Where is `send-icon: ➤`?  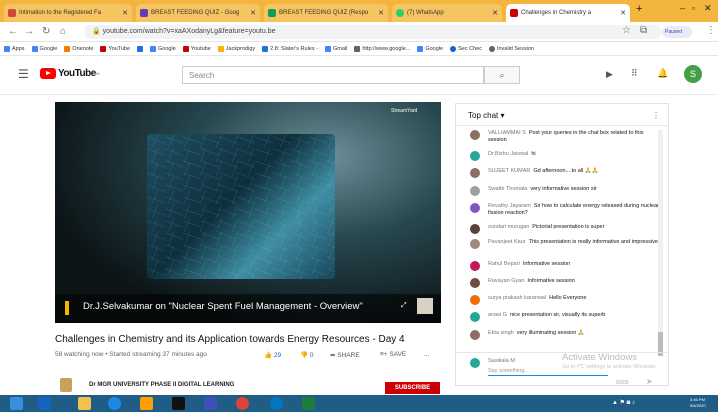 send-icon: ➤ is located at coordinates (649, 381).